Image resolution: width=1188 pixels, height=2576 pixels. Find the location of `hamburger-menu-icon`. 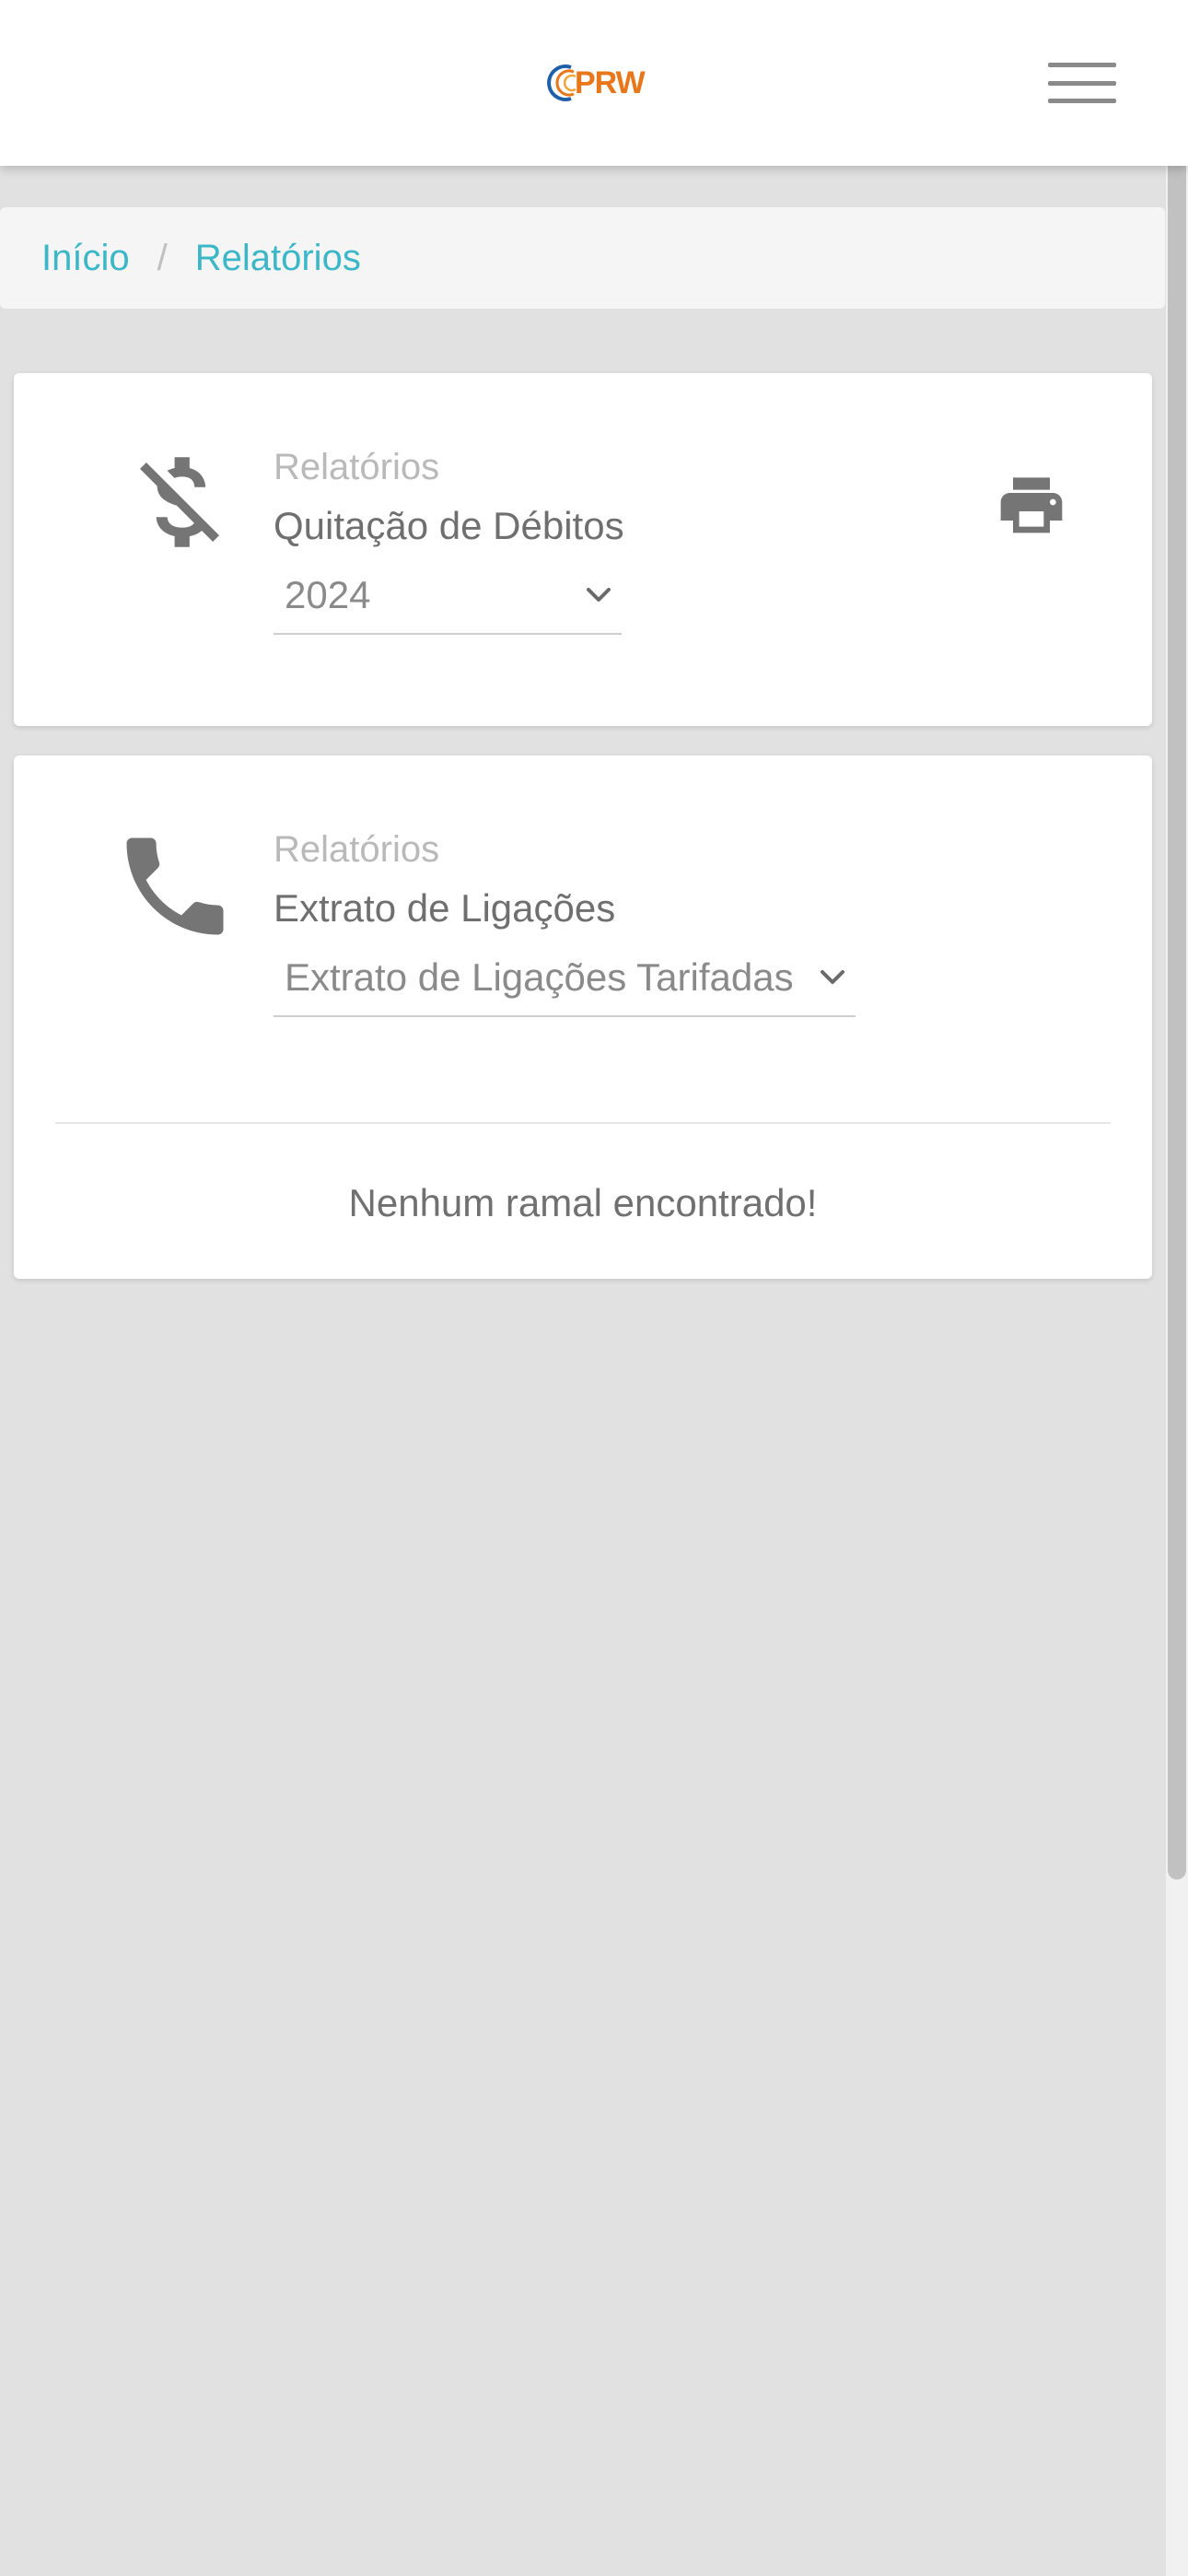

hamburger-menu-icon is located at coordinates (1082, 83).